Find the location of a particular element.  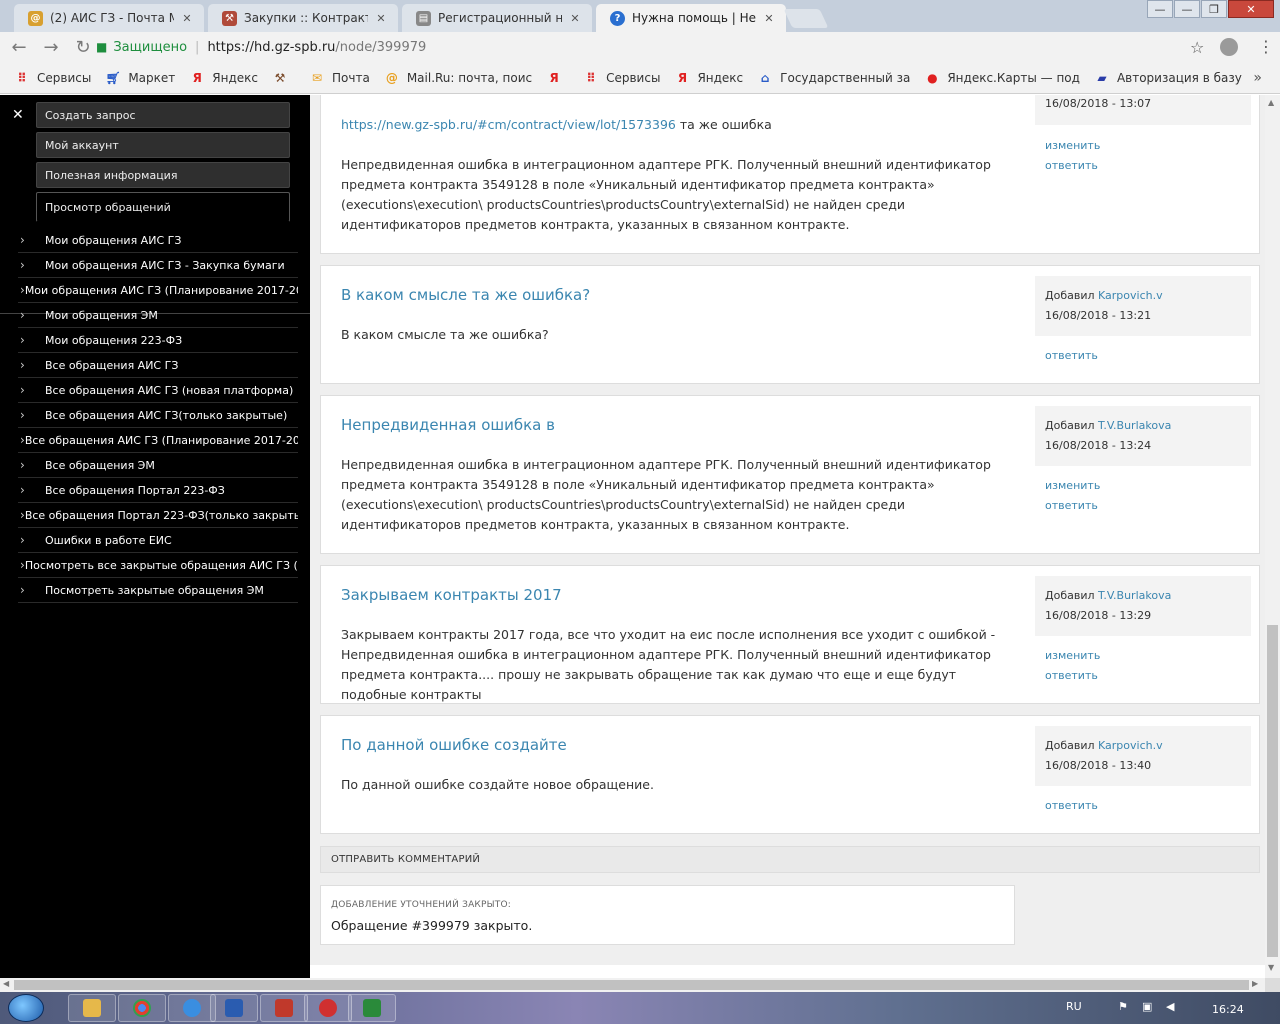

bookmark-market: 🛒︎ Маркет is located at coordinates (140, 78).